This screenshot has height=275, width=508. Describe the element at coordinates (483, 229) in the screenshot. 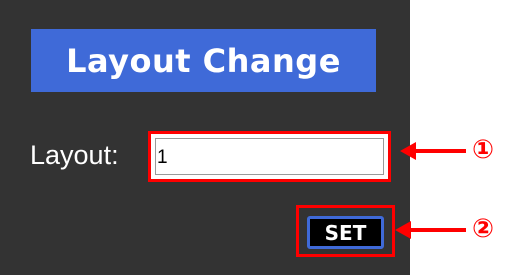

I see `marker-2: ②` at that location.